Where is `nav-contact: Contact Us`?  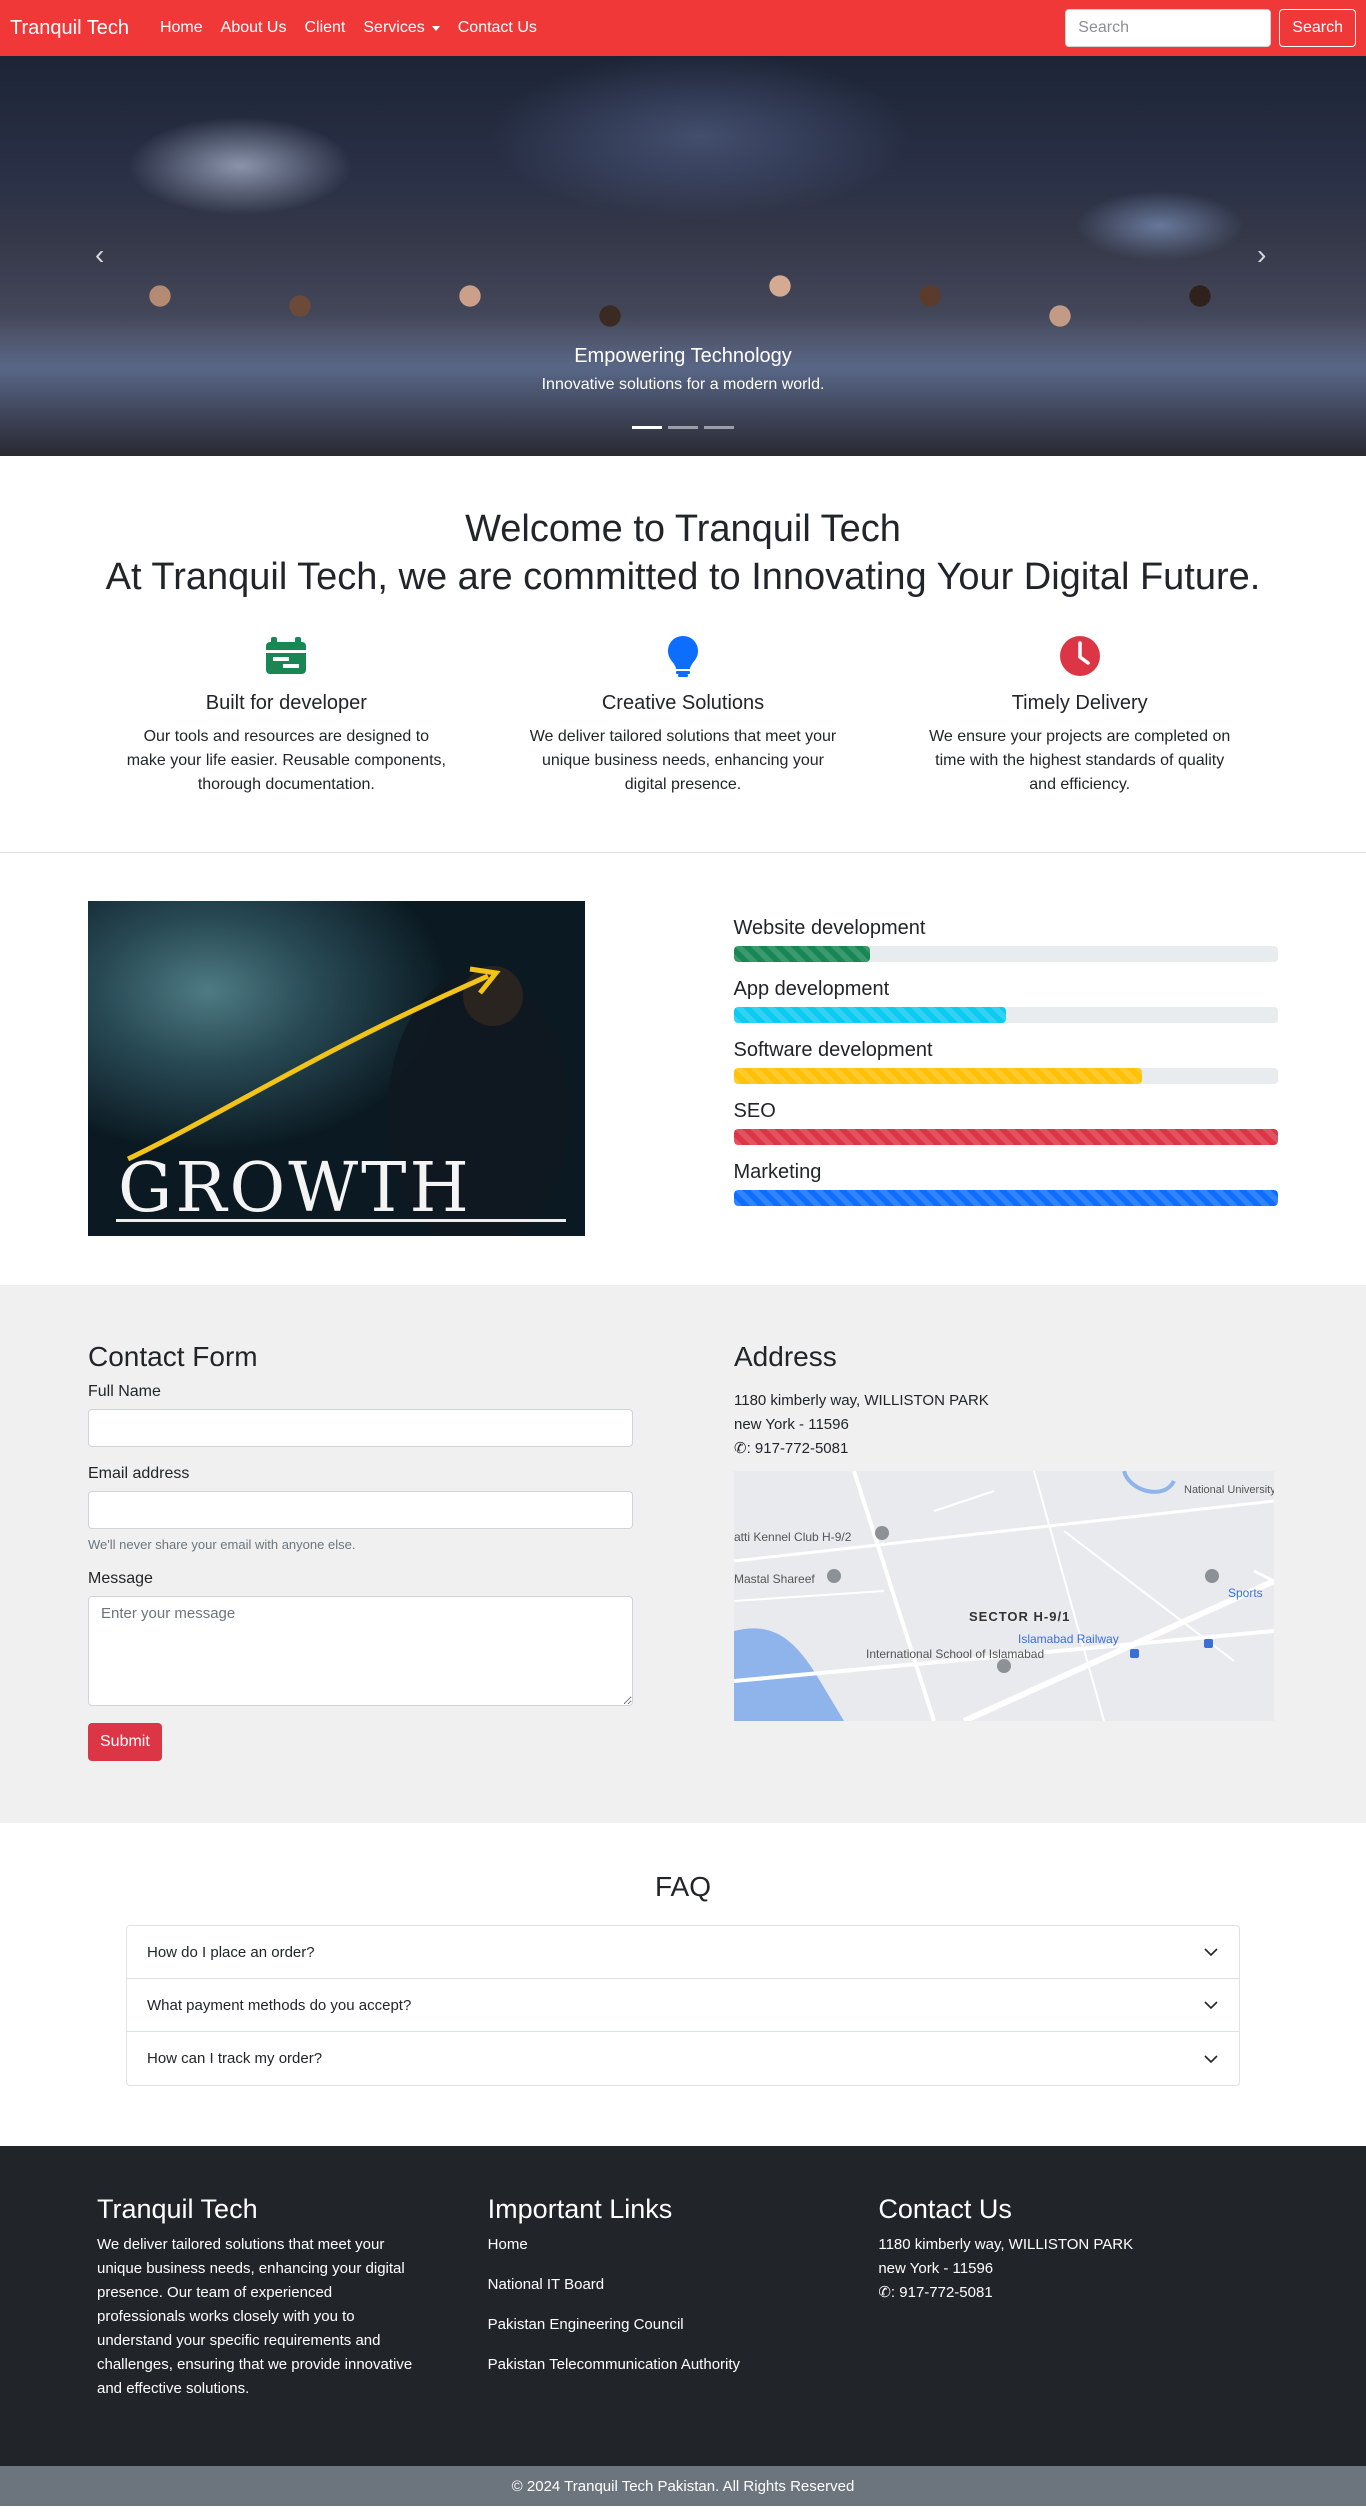
nav-contact: Contact Us is located at coordinates (497, 28).